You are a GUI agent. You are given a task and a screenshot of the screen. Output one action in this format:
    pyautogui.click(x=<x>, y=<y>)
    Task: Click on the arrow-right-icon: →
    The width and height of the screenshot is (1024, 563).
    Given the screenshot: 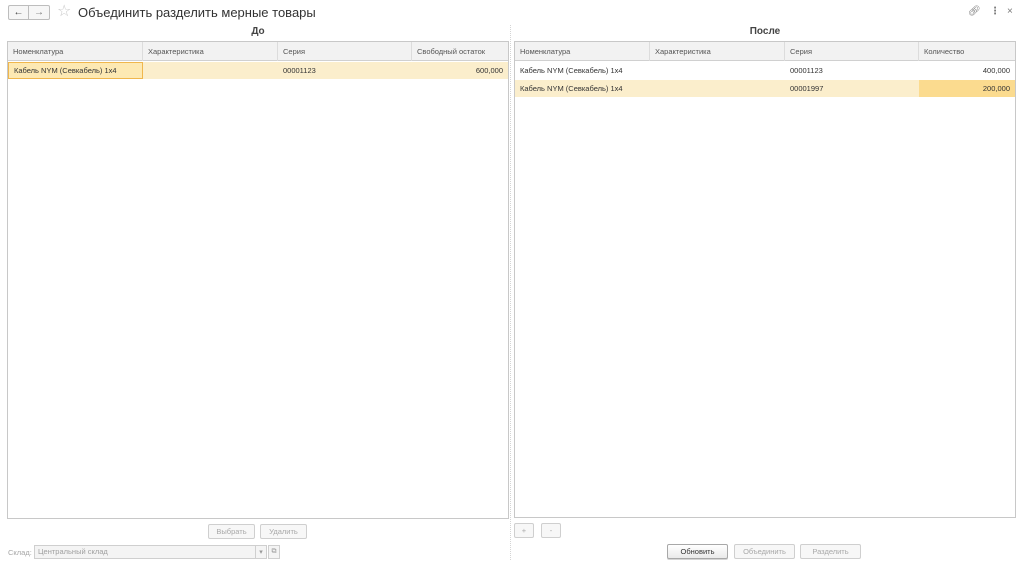 What is the action you would take?
    pyautogui.click(x=39, y=12)
    